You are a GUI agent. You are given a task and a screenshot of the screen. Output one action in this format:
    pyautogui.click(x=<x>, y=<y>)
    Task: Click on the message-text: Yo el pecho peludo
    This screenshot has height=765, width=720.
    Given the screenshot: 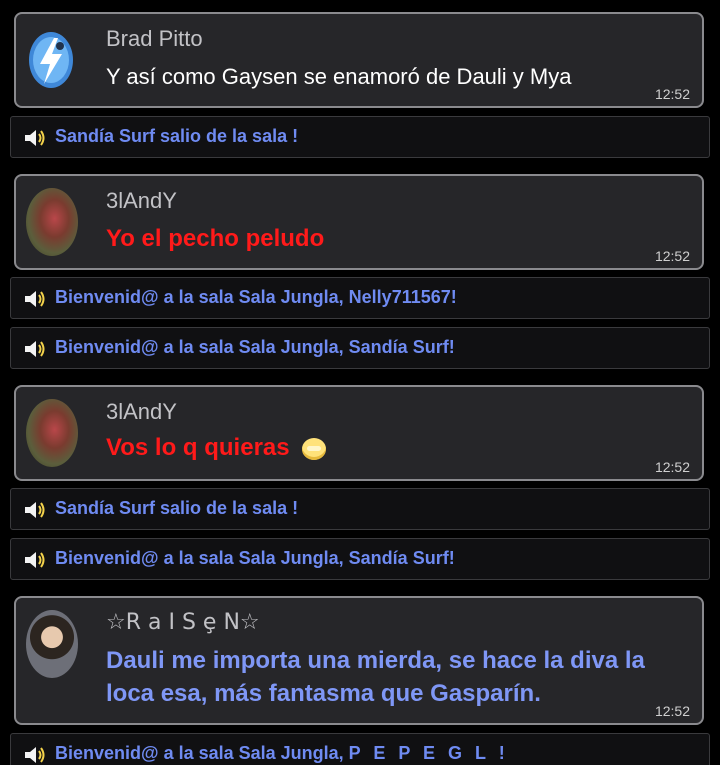 What is the action you would take?
    pyautogui.click(x=215, y=238)
    